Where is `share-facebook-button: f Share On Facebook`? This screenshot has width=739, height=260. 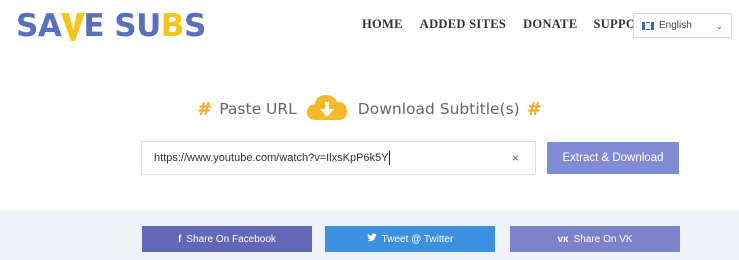 share-facebook-button: f Share On Facebook is located at coordinates (227, 239).